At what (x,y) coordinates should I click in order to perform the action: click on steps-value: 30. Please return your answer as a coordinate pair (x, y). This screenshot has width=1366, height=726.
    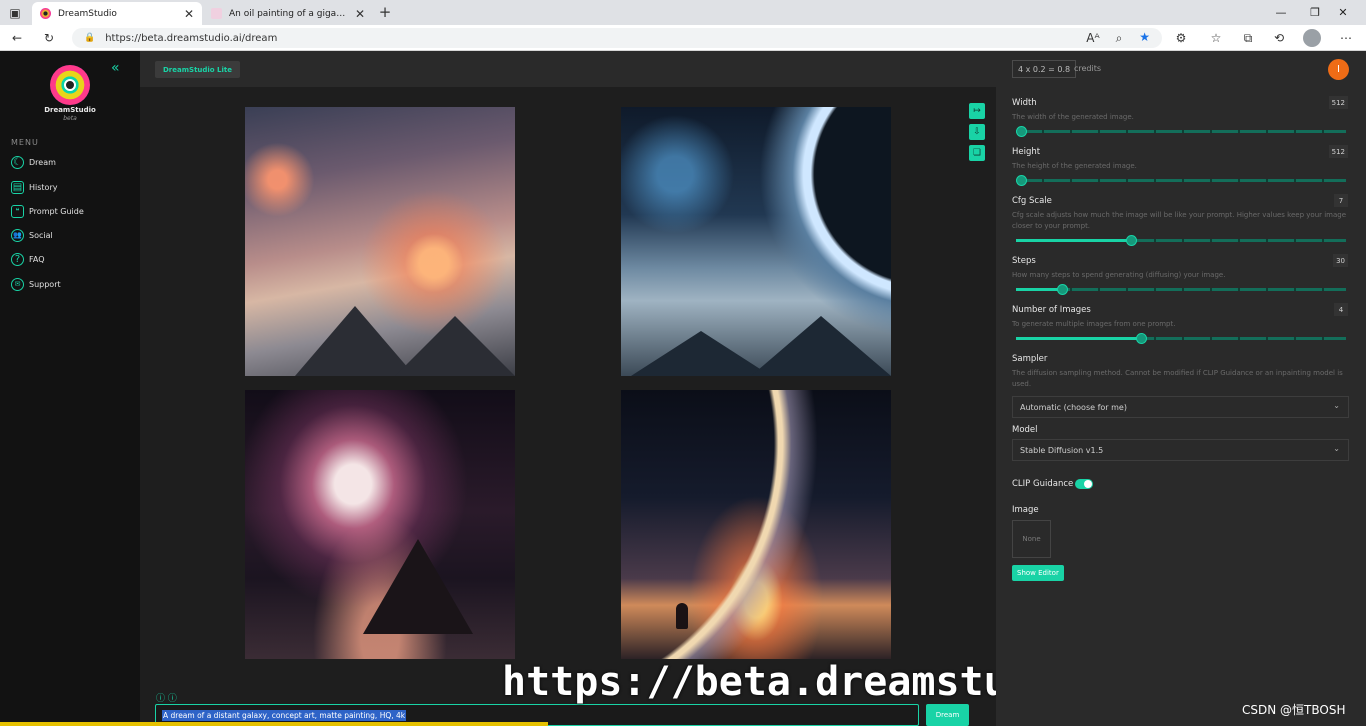
    Looking at the image, I should click on (1340, 260).